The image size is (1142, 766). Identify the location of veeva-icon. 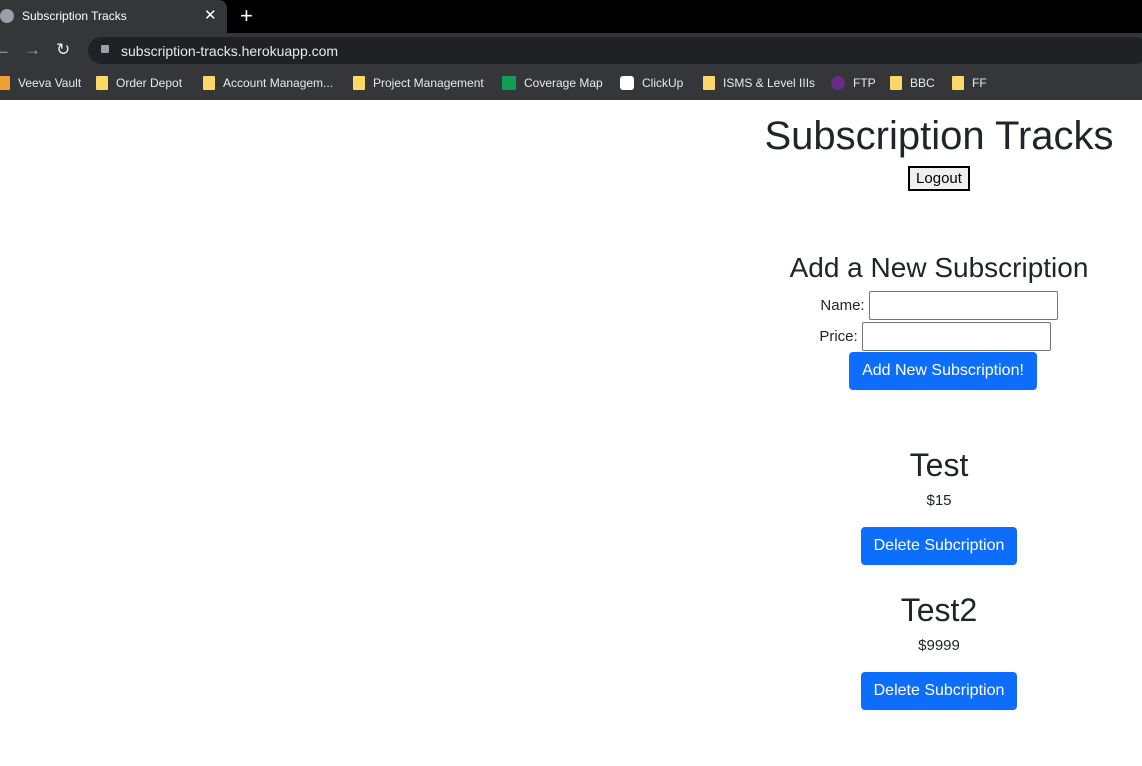
(5, 83).